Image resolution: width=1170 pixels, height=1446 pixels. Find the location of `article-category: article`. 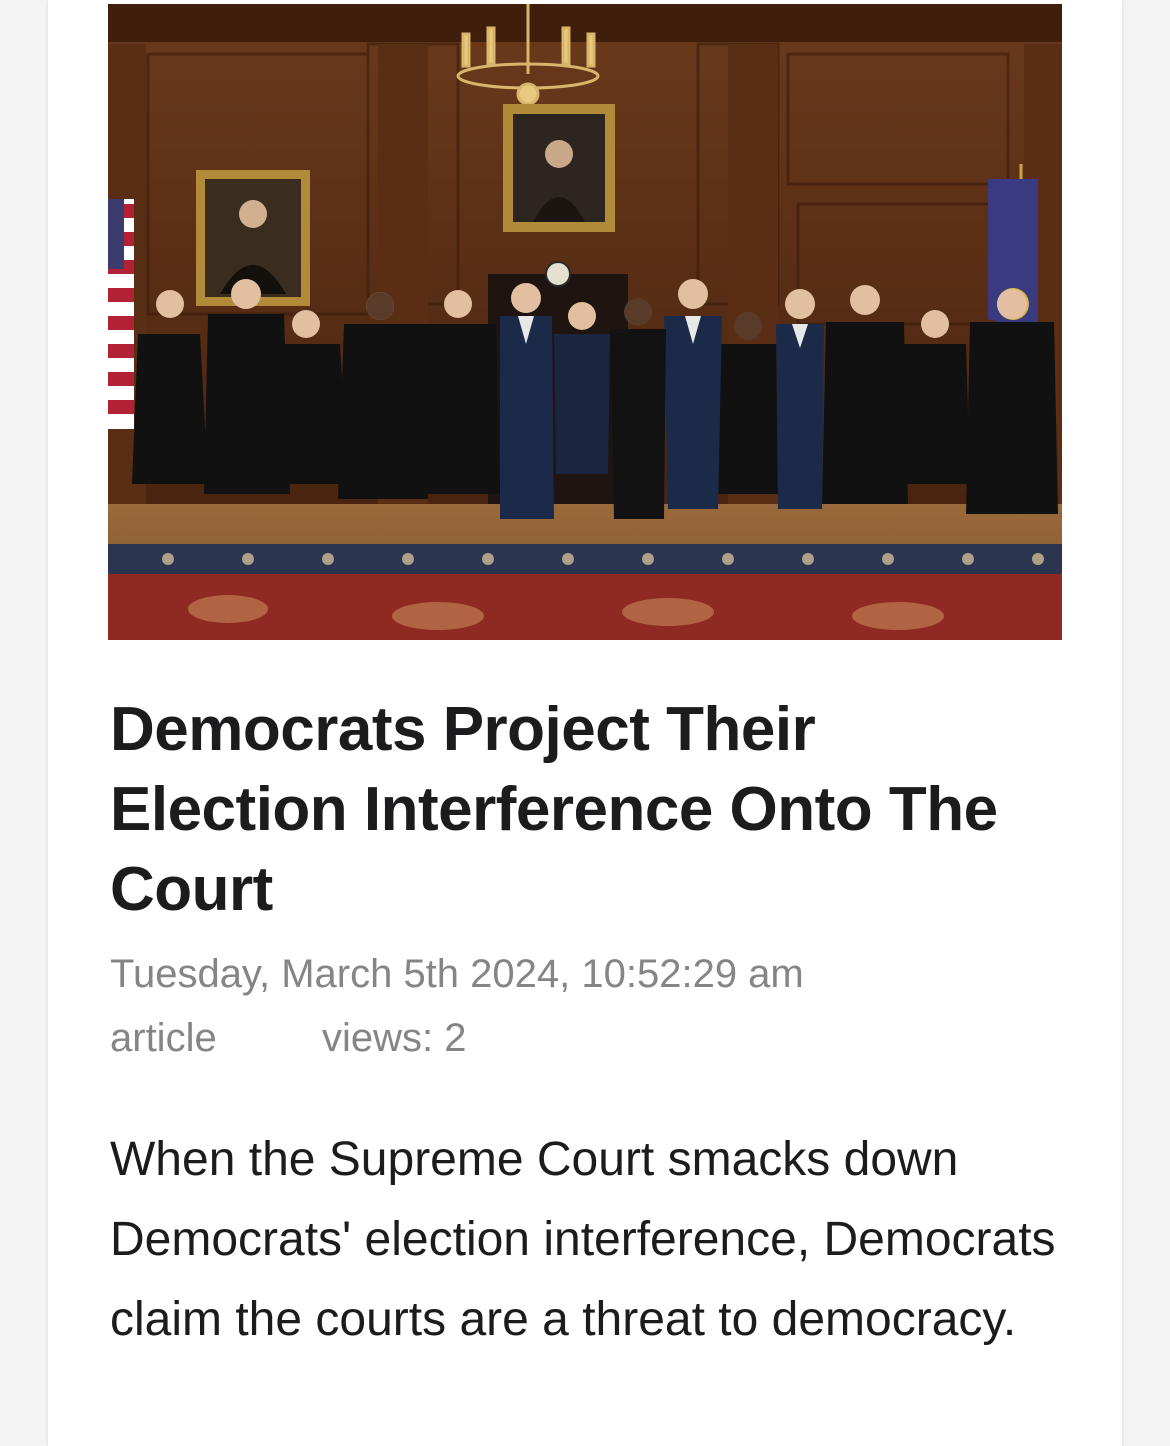

article-category: article is located at coordinates (163, 1038).